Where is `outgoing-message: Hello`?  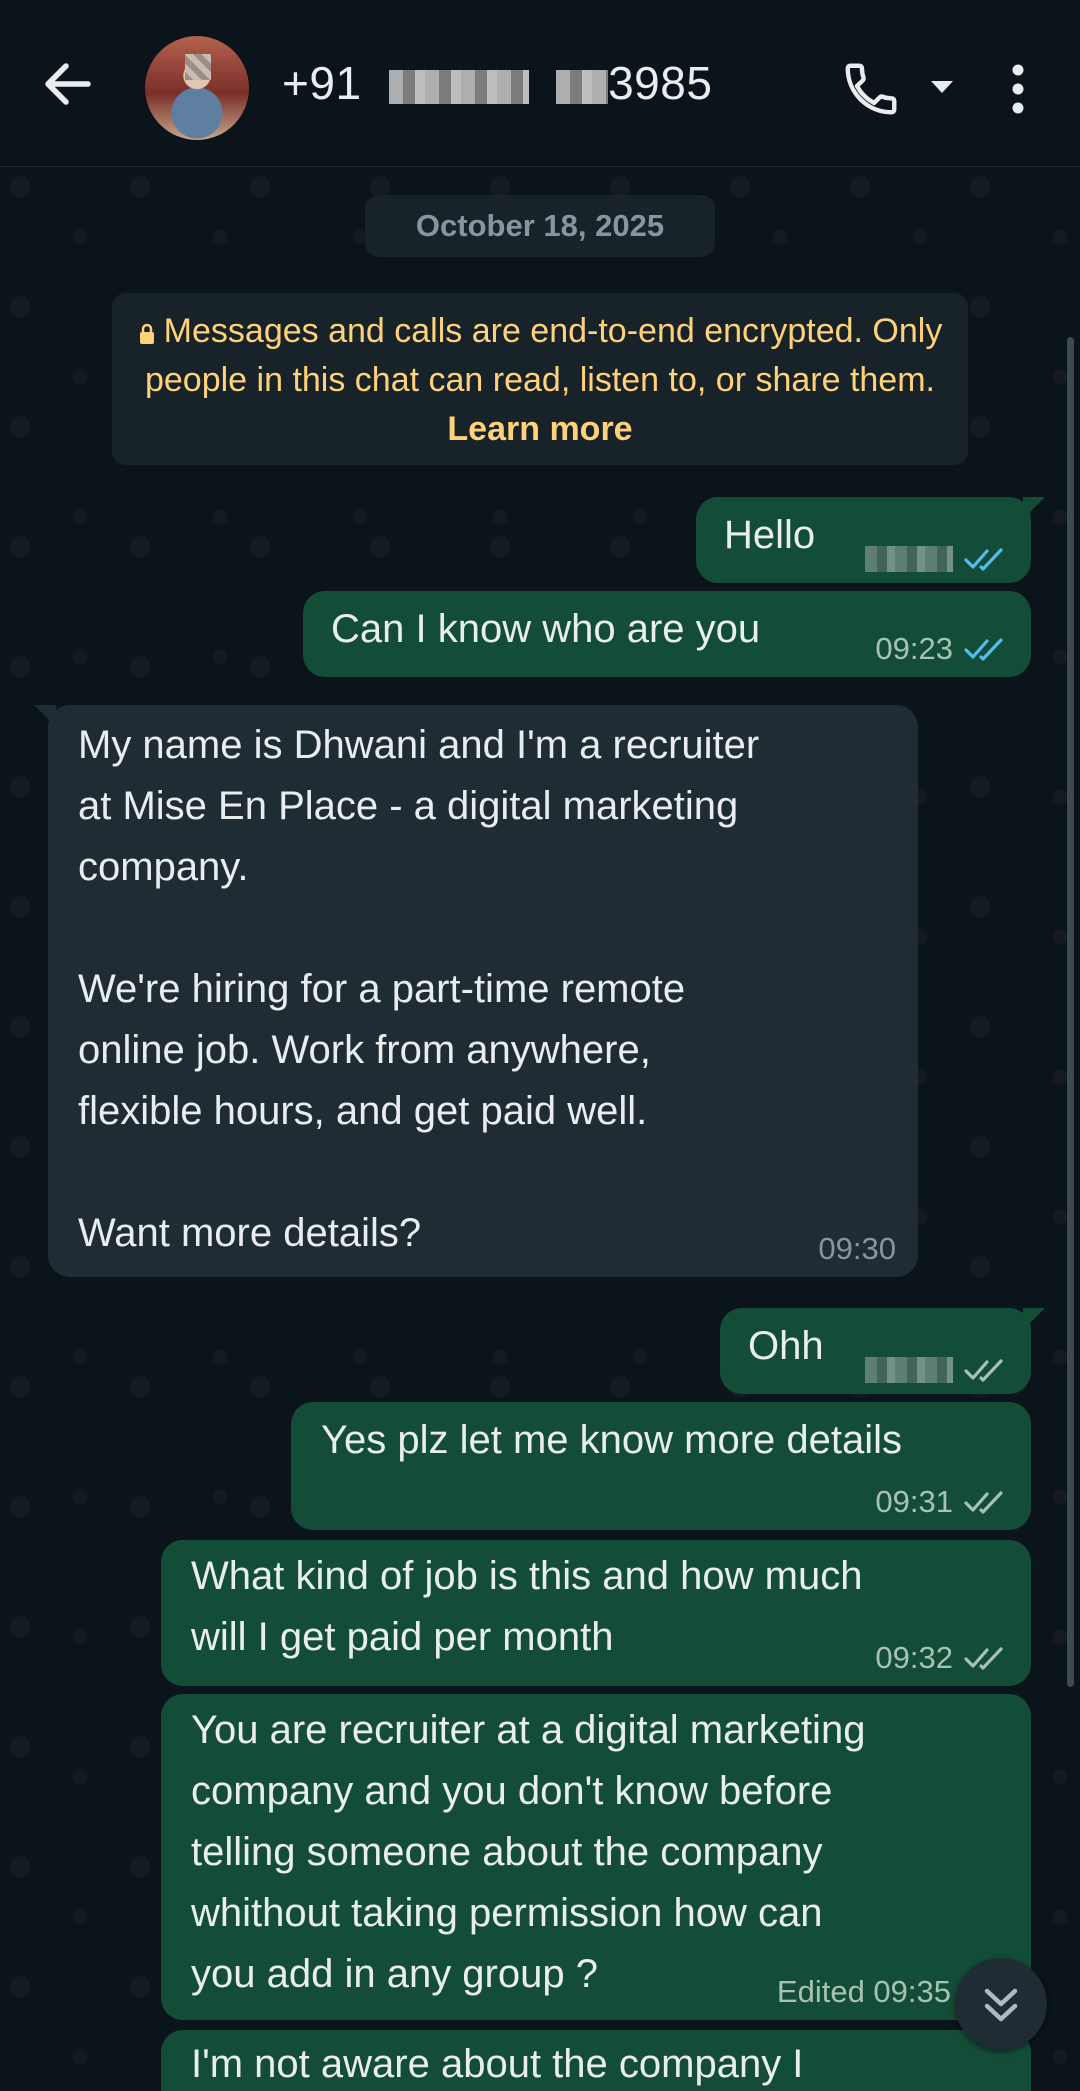
outgoing-message: Hello is located at coordinates (870, 540).